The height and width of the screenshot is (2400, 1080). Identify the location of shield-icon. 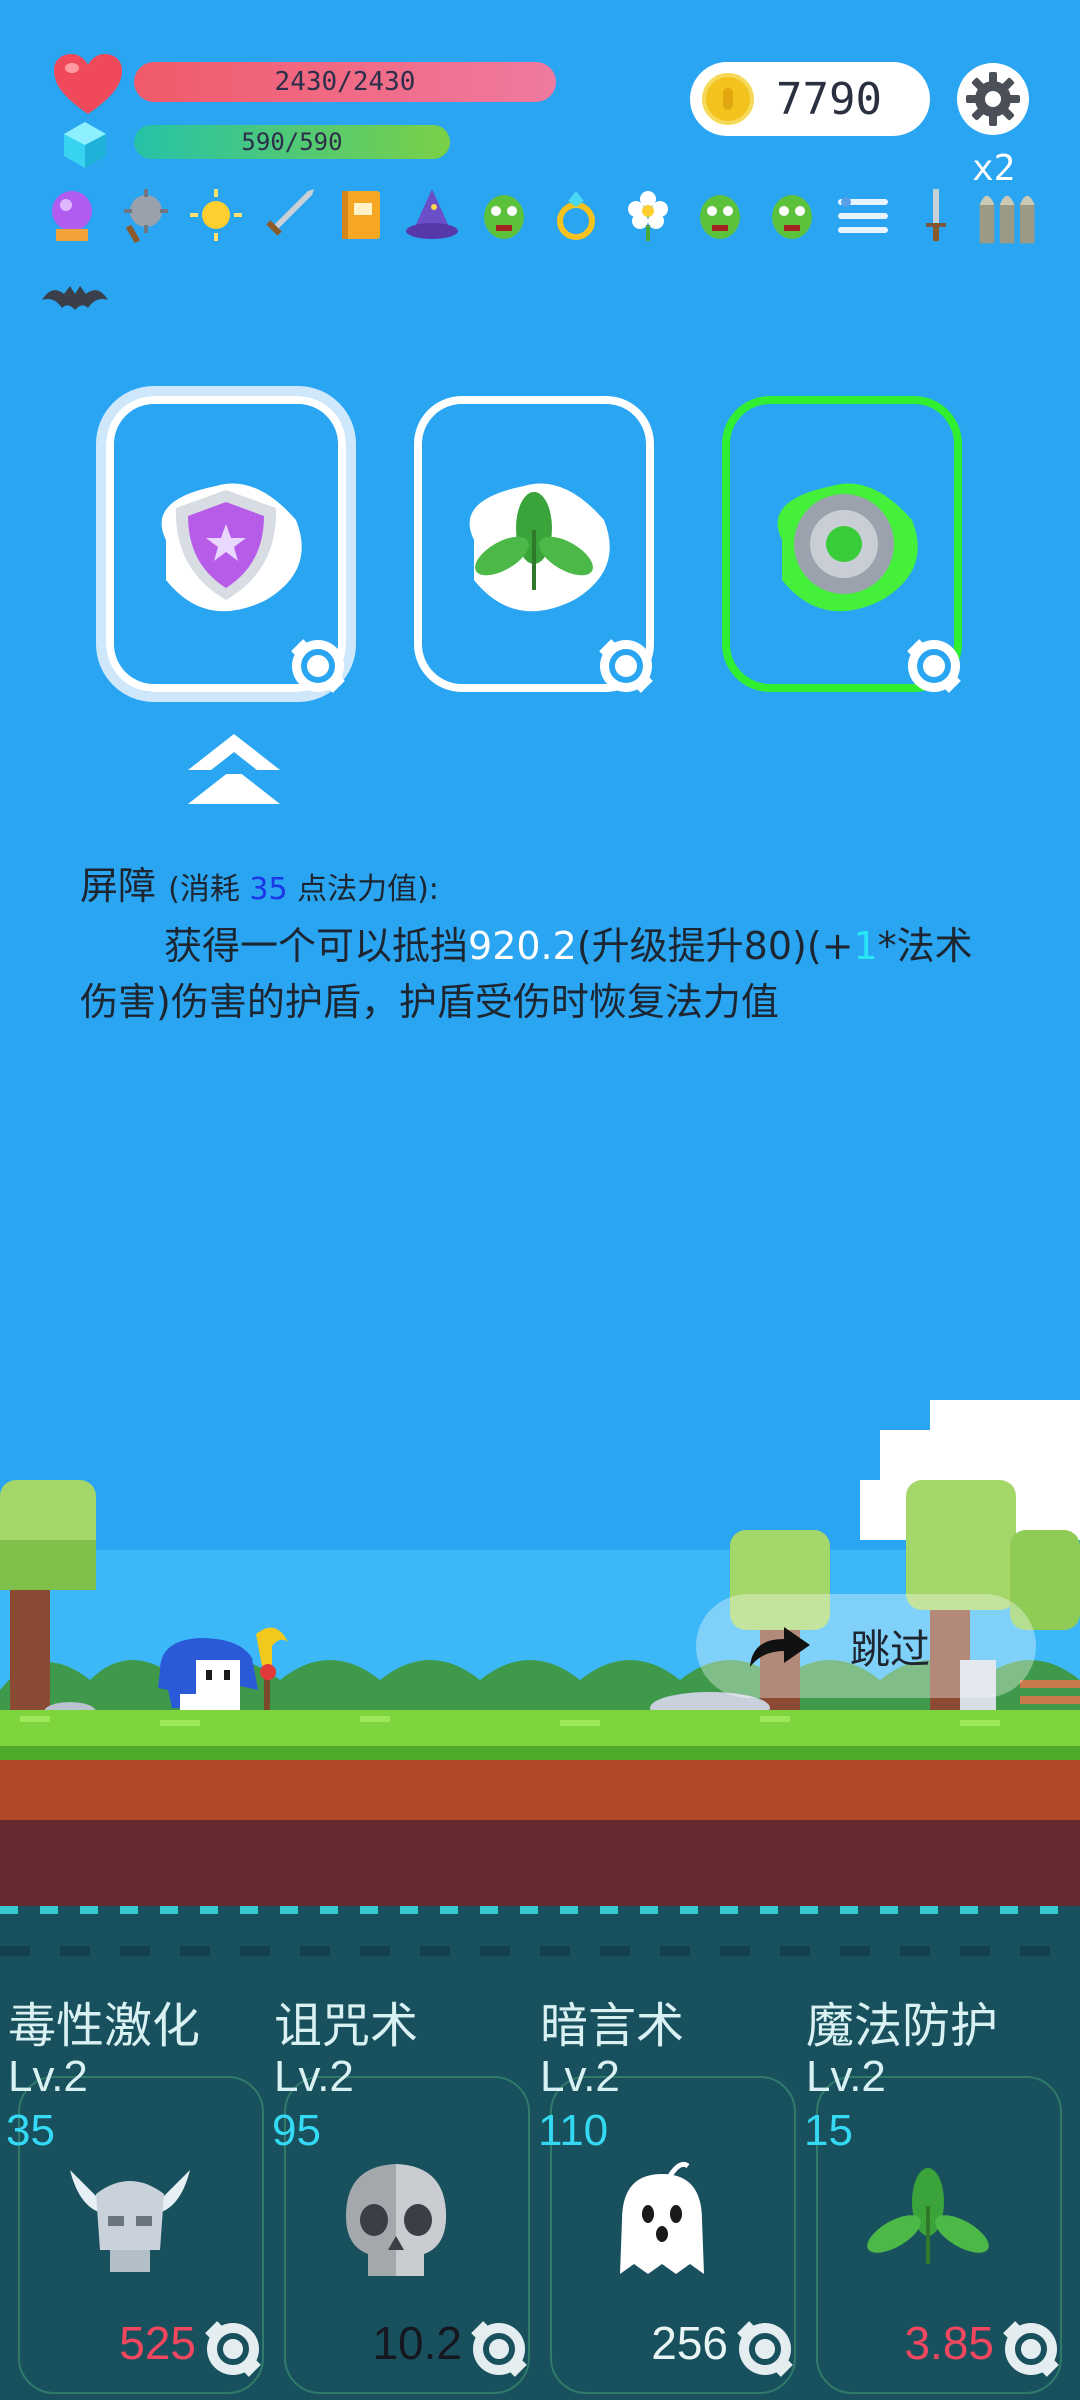
(231, 547).